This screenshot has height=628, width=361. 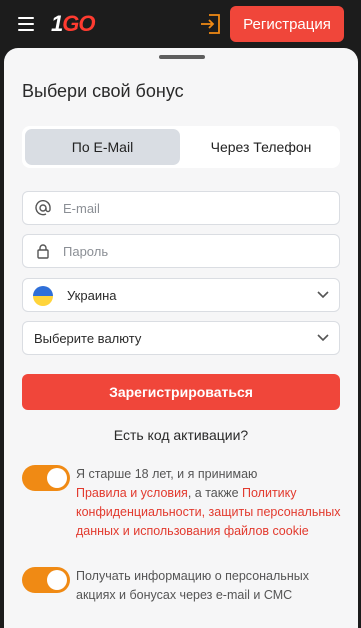 I want to click on top-bar: 1GO Регистрация, so click(x=180, y=24).